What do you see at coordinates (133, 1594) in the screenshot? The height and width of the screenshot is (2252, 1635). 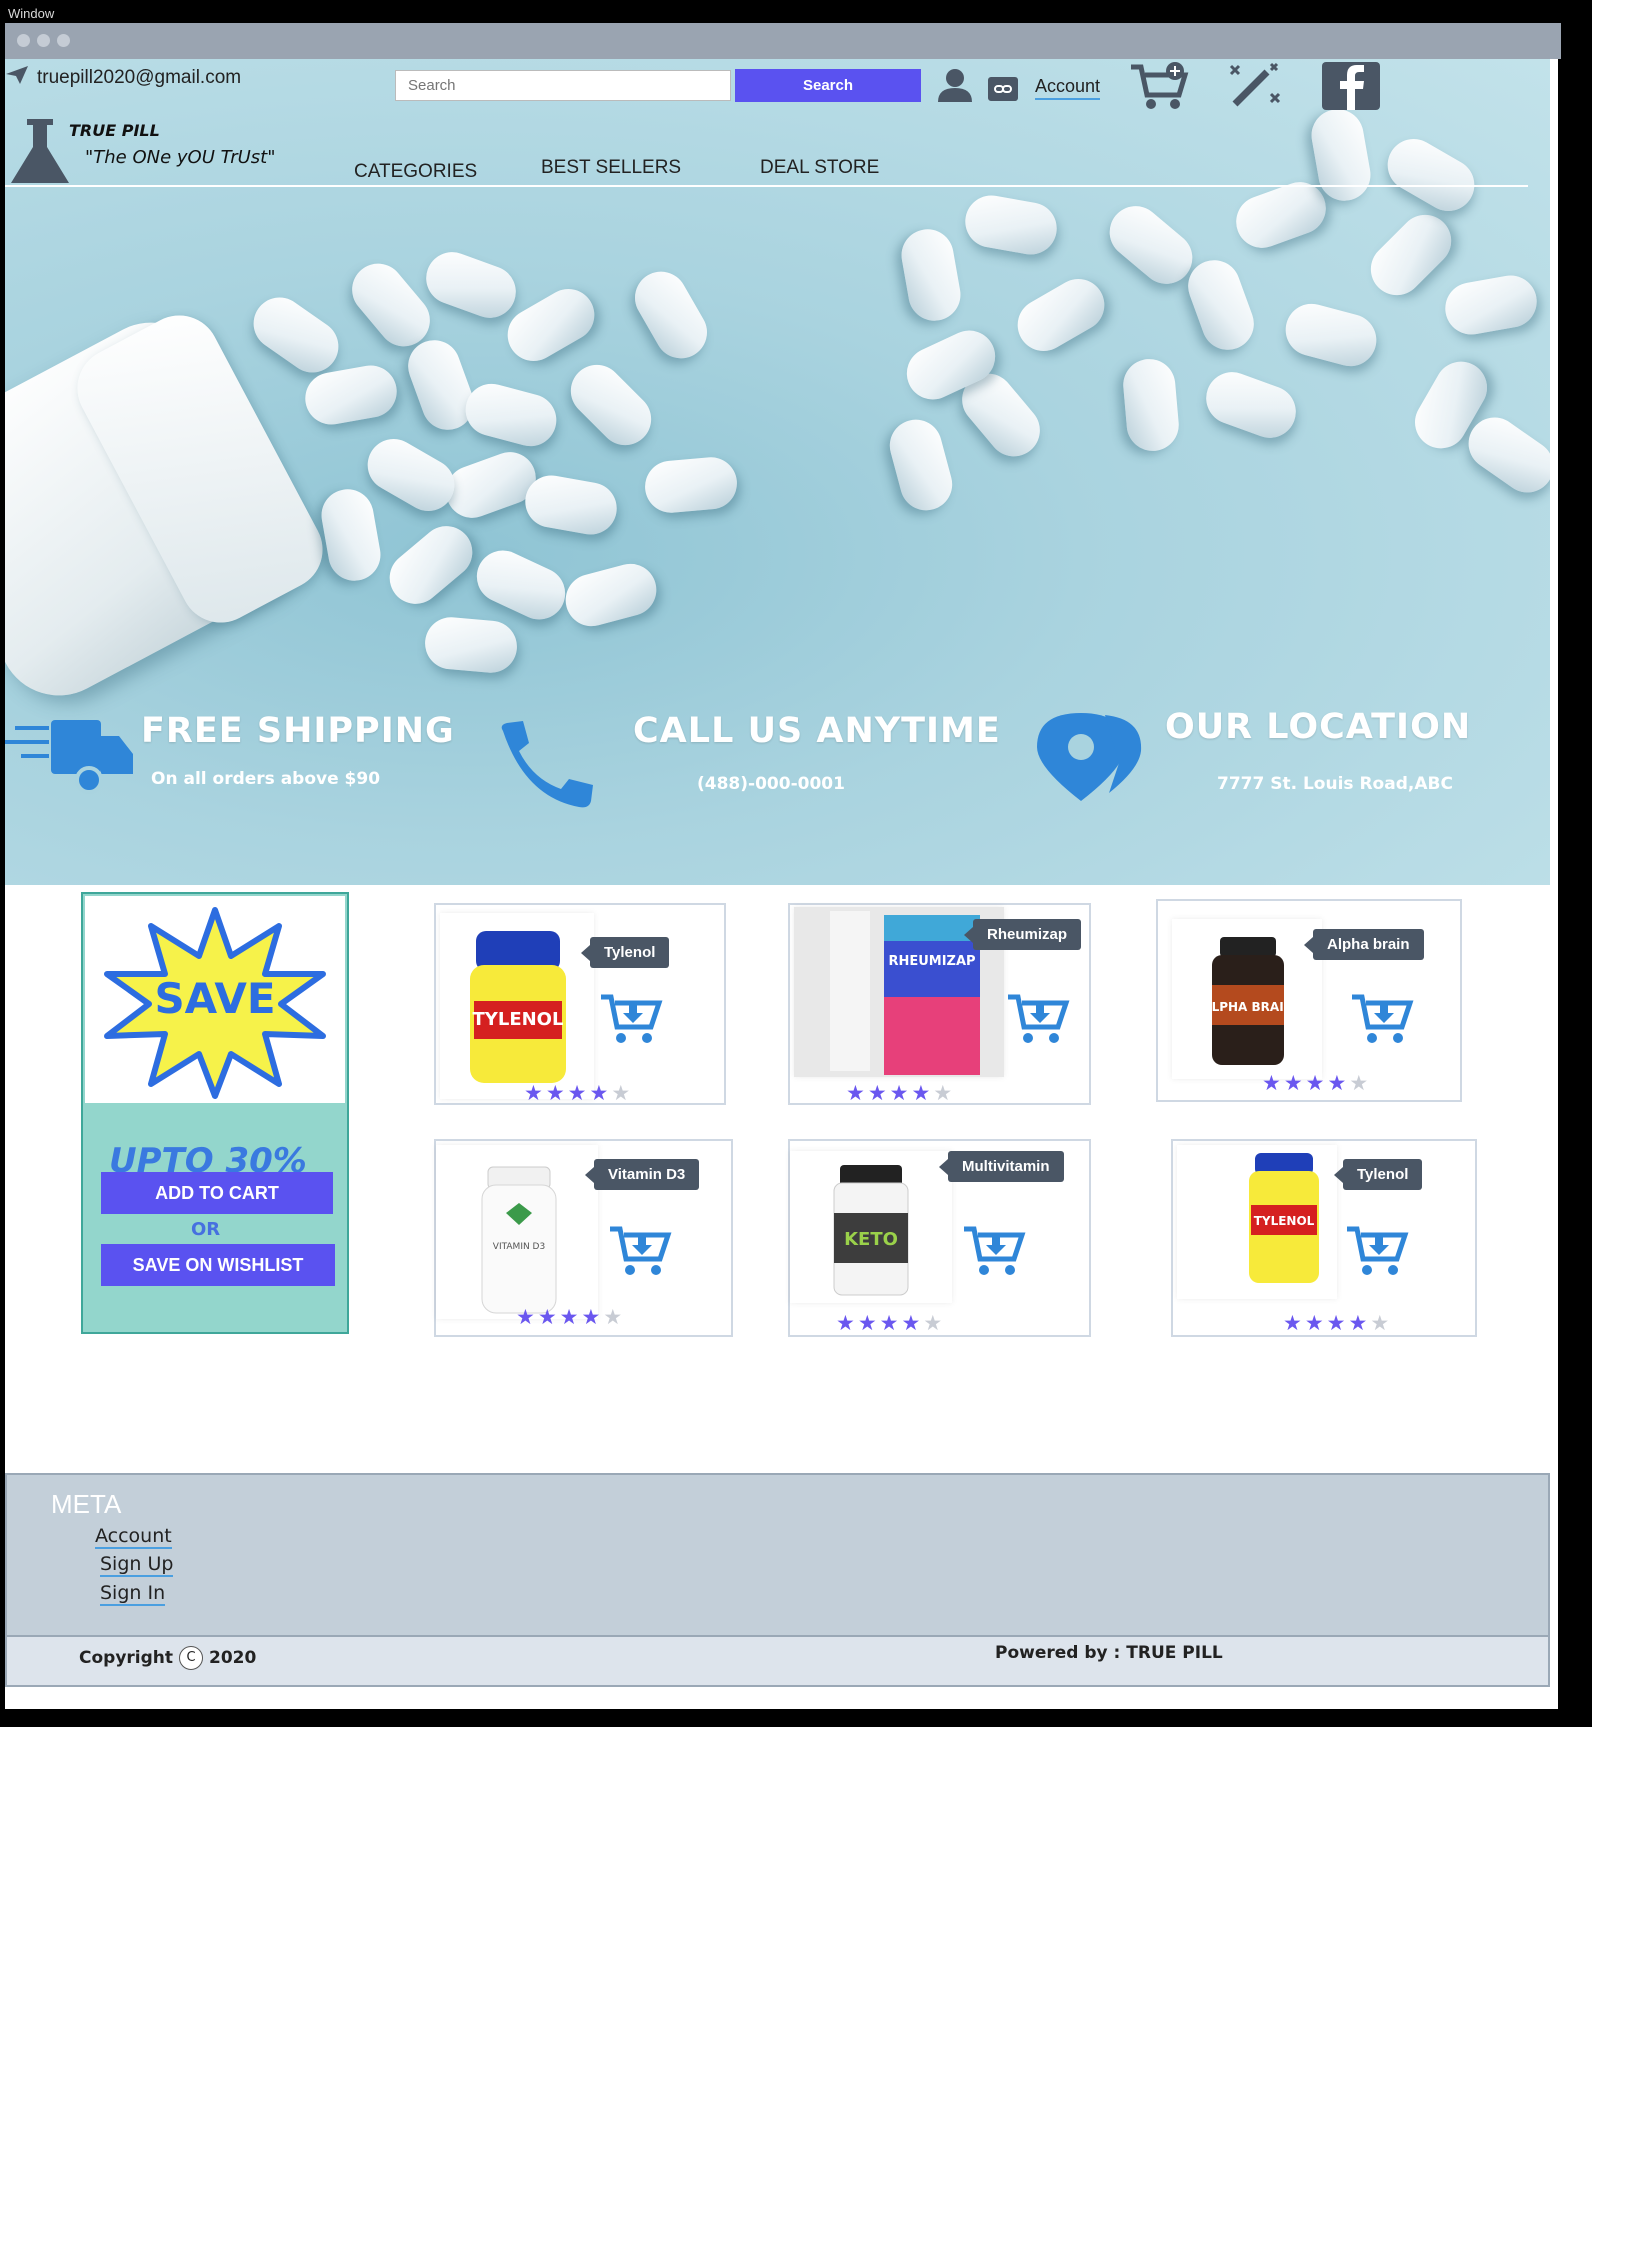 I see `footer-sign-in-link: Sign In` at bounding box center [133, 1594].